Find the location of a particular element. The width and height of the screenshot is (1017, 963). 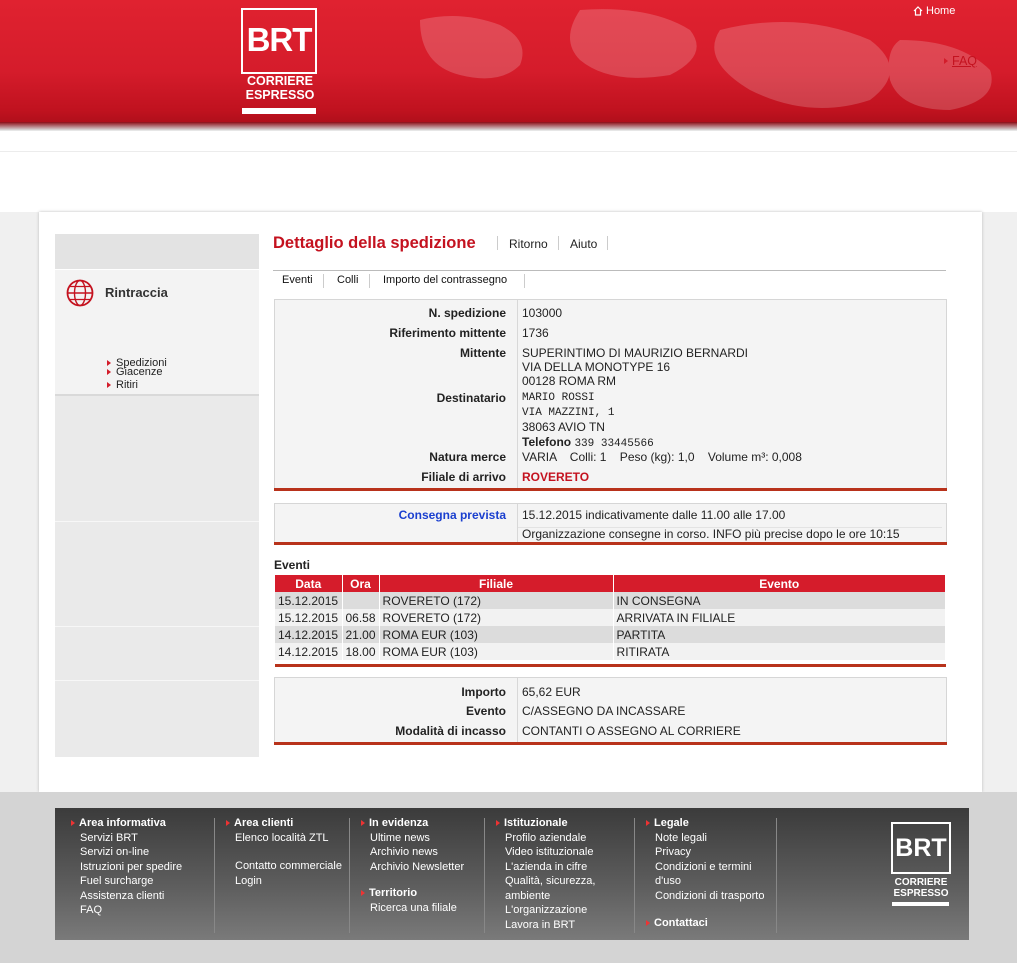

tab-importo-contrassegno: Importo del contrassegno is located at coordinates (445, 280).